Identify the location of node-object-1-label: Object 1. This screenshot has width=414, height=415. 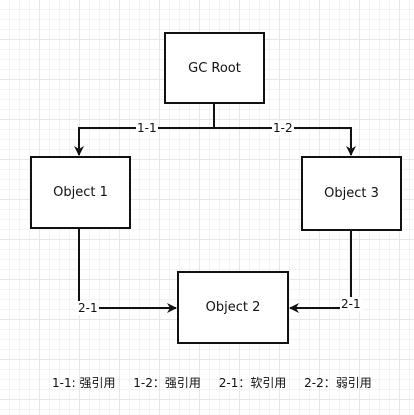
(80, 192).